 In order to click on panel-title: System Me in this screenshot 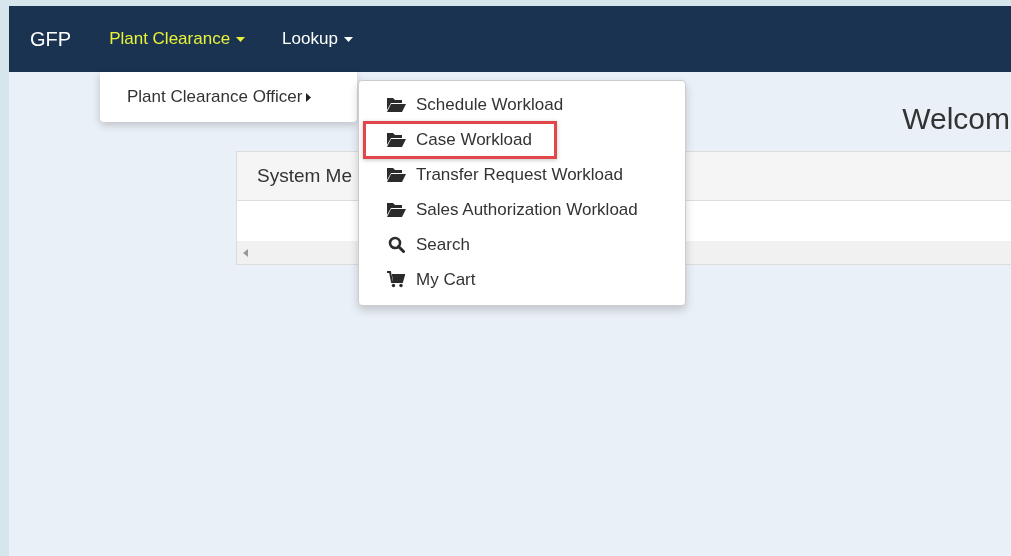, I will do `click(305, 176)`.